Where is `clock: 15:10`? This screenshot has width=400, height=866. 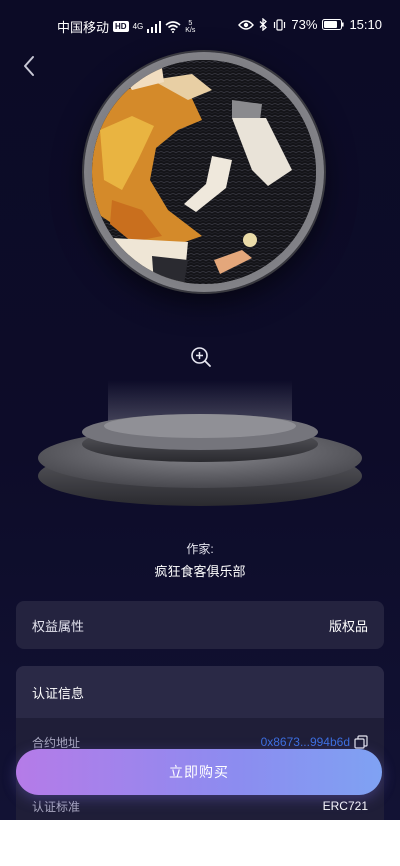 clock: 15:10 is located at coordinates (365, 24).